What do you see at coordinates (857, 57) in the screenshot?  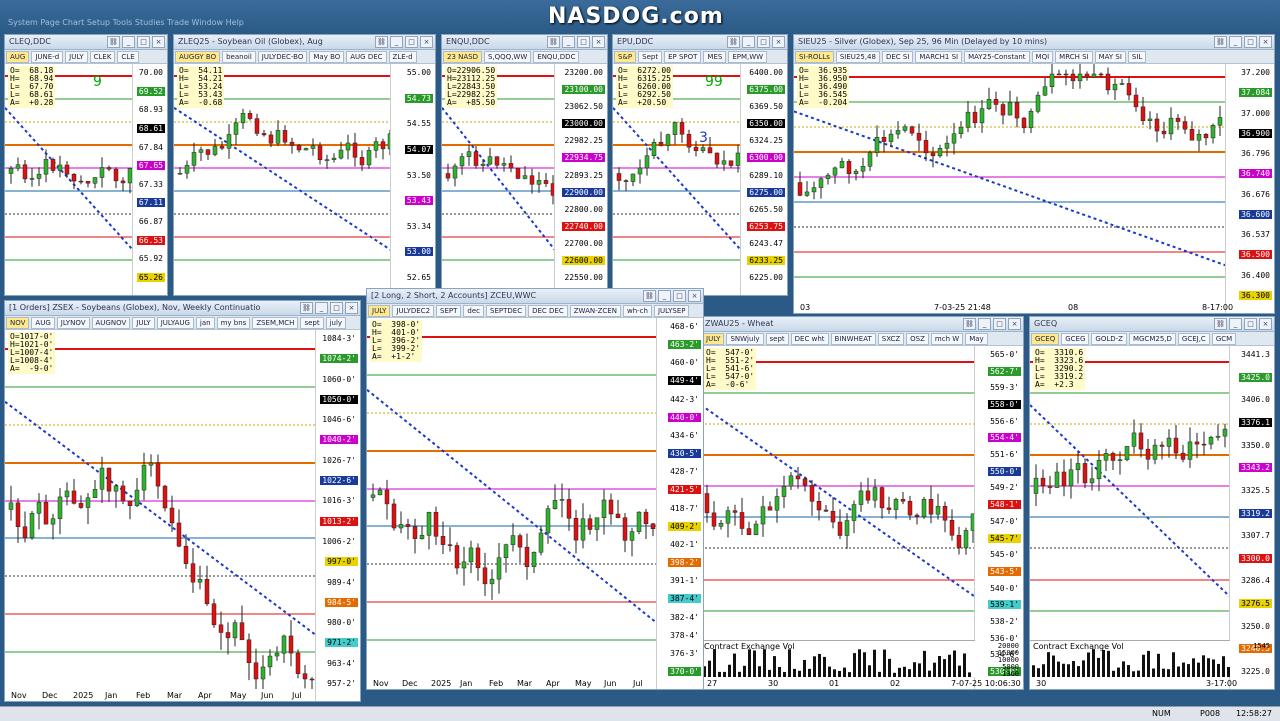 I see `symbol-tab: SIEU25,48` at bounding box center [857, 57].